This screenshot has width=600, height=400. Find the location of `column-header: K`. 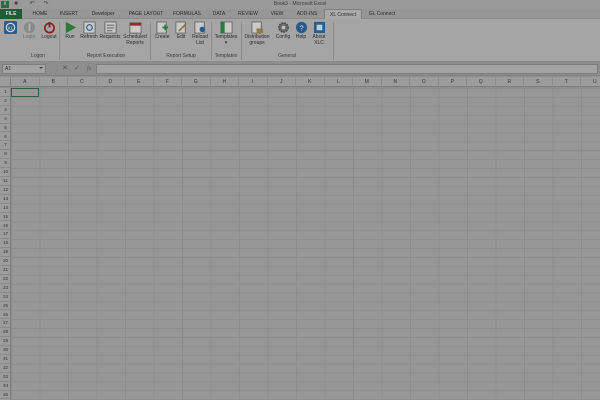

column-header: K is located at coordinates (310, 82).